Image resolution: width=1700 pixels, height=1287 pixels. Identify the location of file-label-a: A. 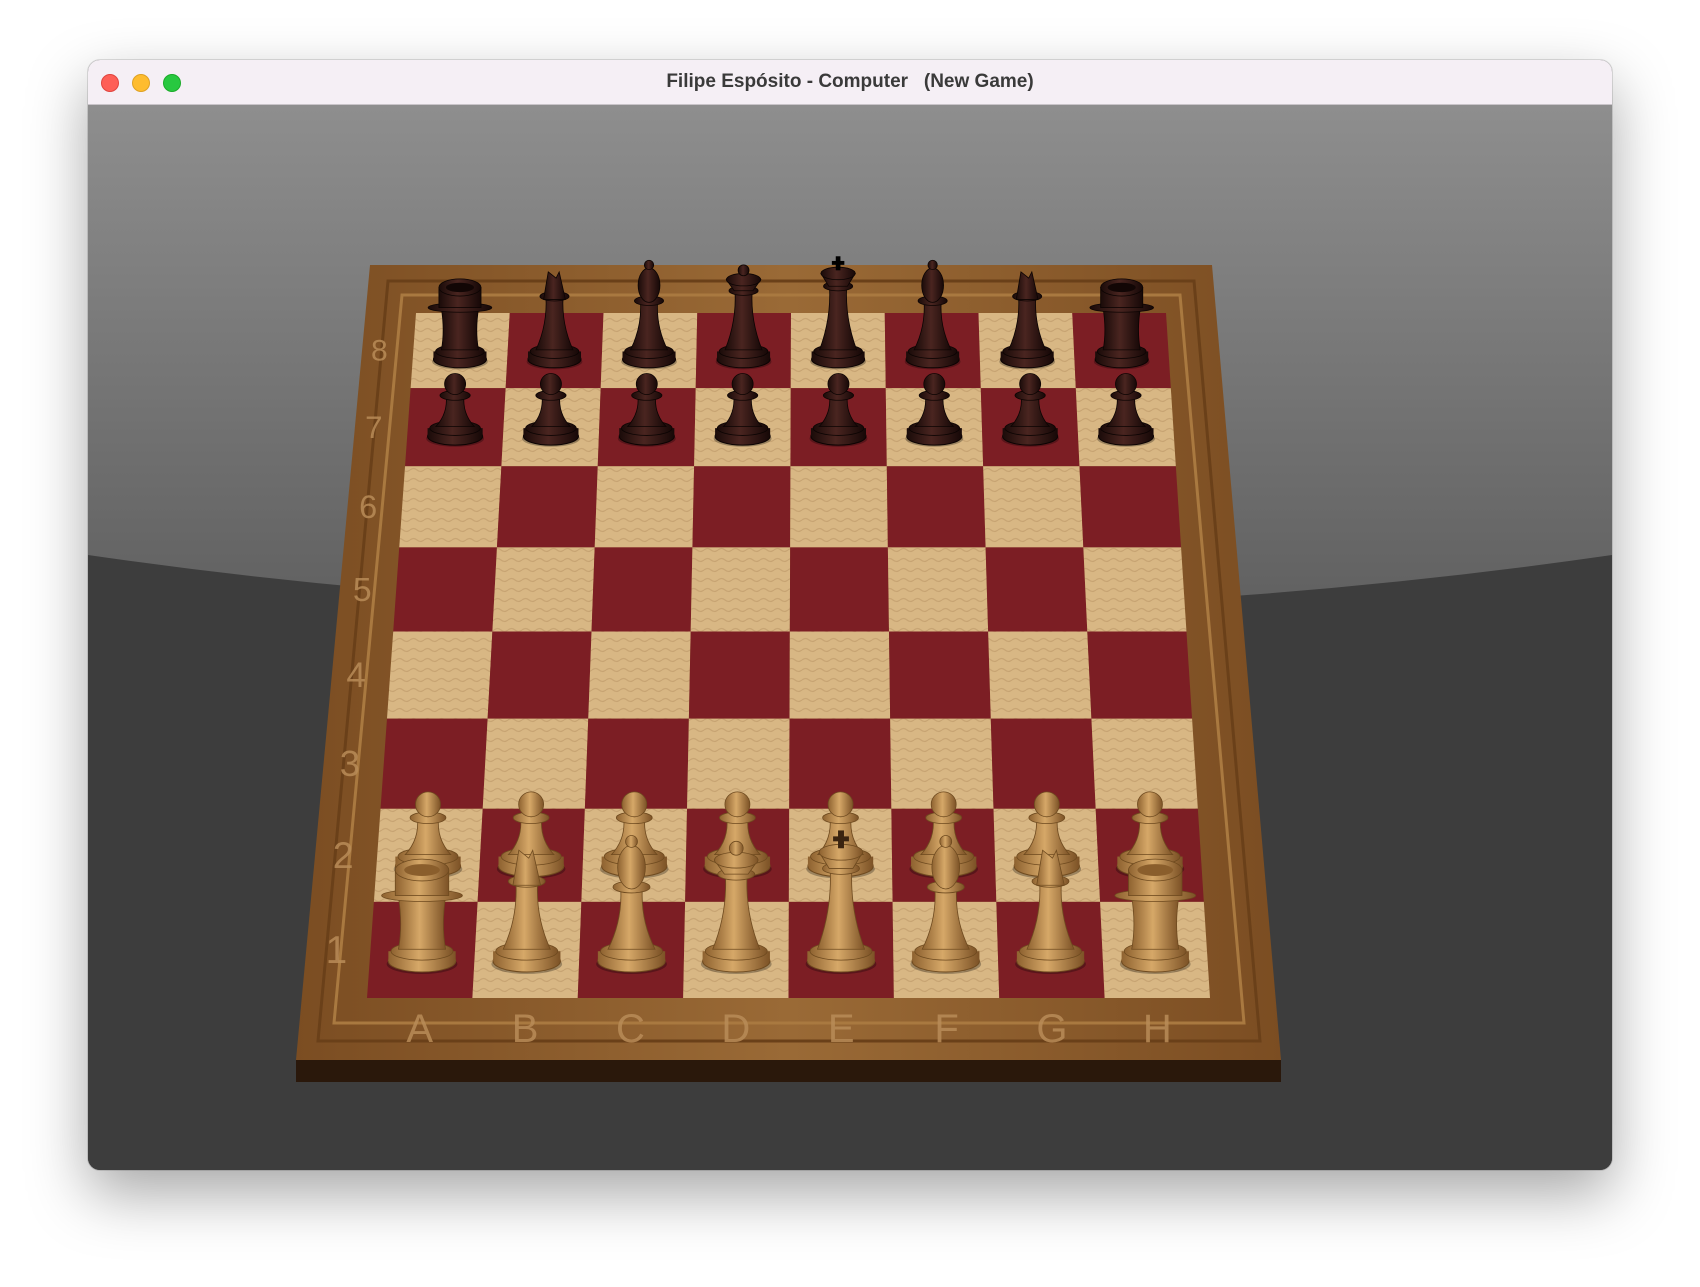
(419, 1029).